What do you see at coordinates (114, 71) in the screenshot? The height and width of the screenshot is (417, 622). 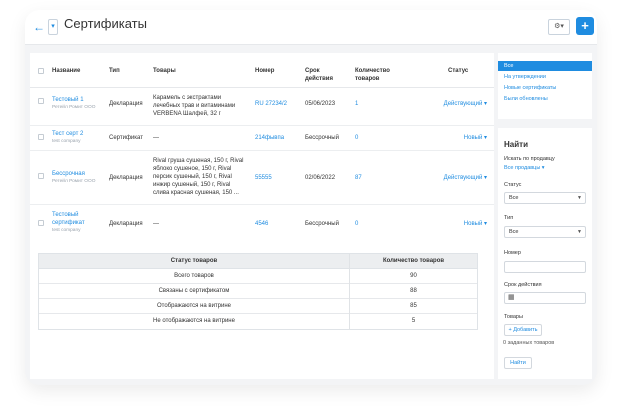 I see `column-header-type: Тип` at bounding box center [114, 71].